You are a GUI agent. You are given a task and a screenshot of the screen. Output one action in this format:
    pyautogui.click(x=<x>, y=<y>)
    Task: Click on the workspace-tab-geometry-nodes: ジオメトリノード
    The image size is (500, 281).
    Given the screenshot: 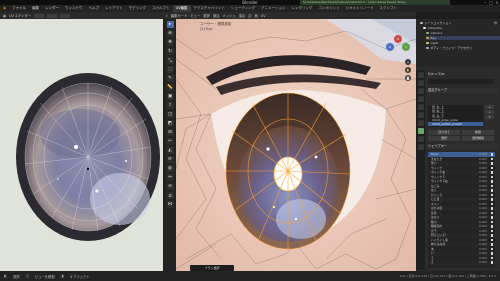 What is the action you would take?
    pyautogui.click(x=360, y=8)
    